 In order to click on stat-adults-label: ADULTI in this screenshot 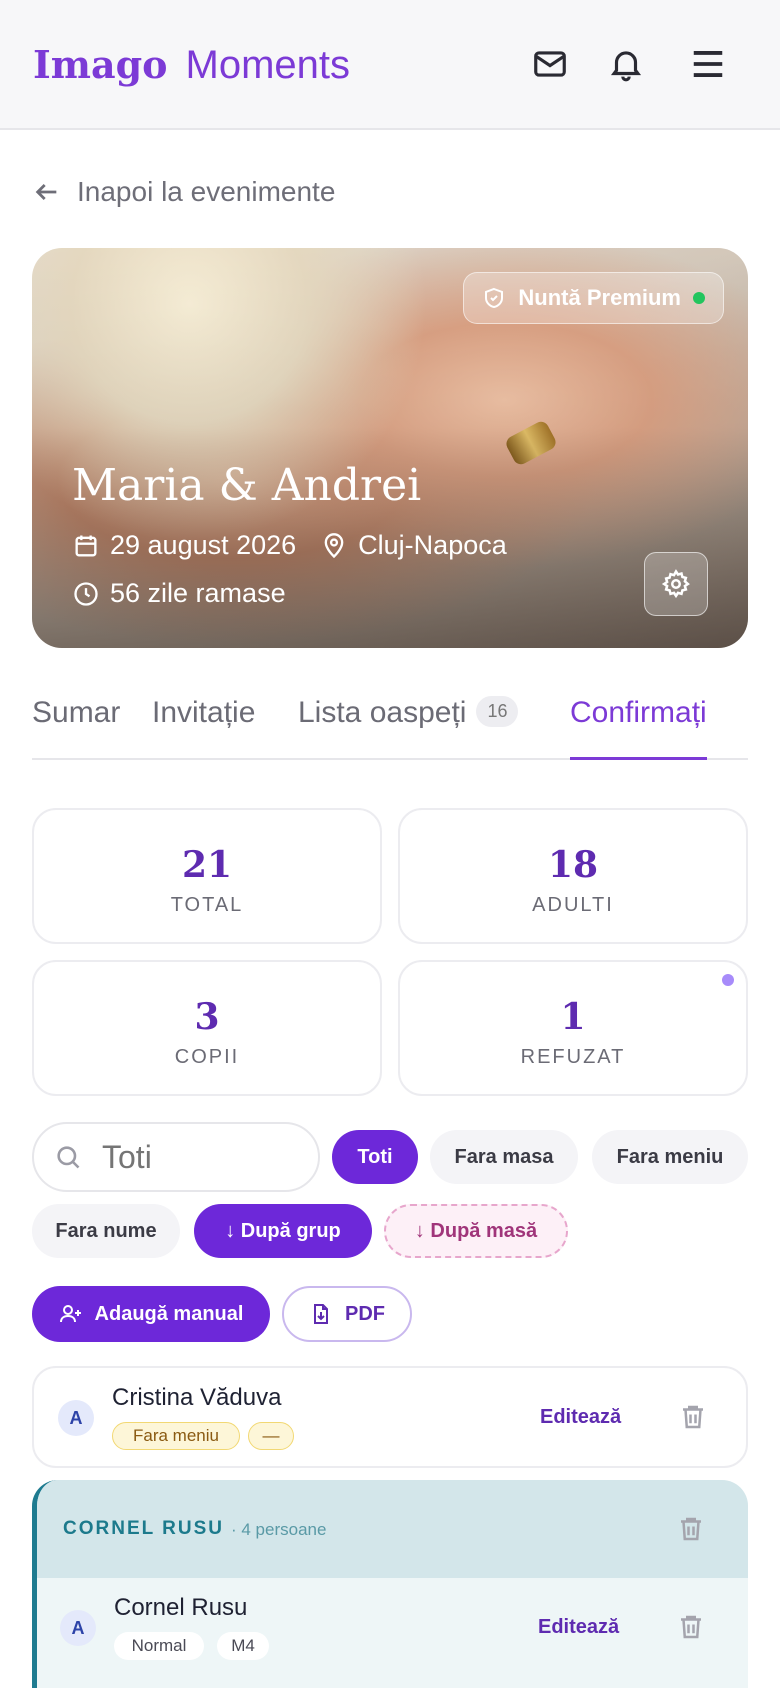, I will do `click(573, 905)`.